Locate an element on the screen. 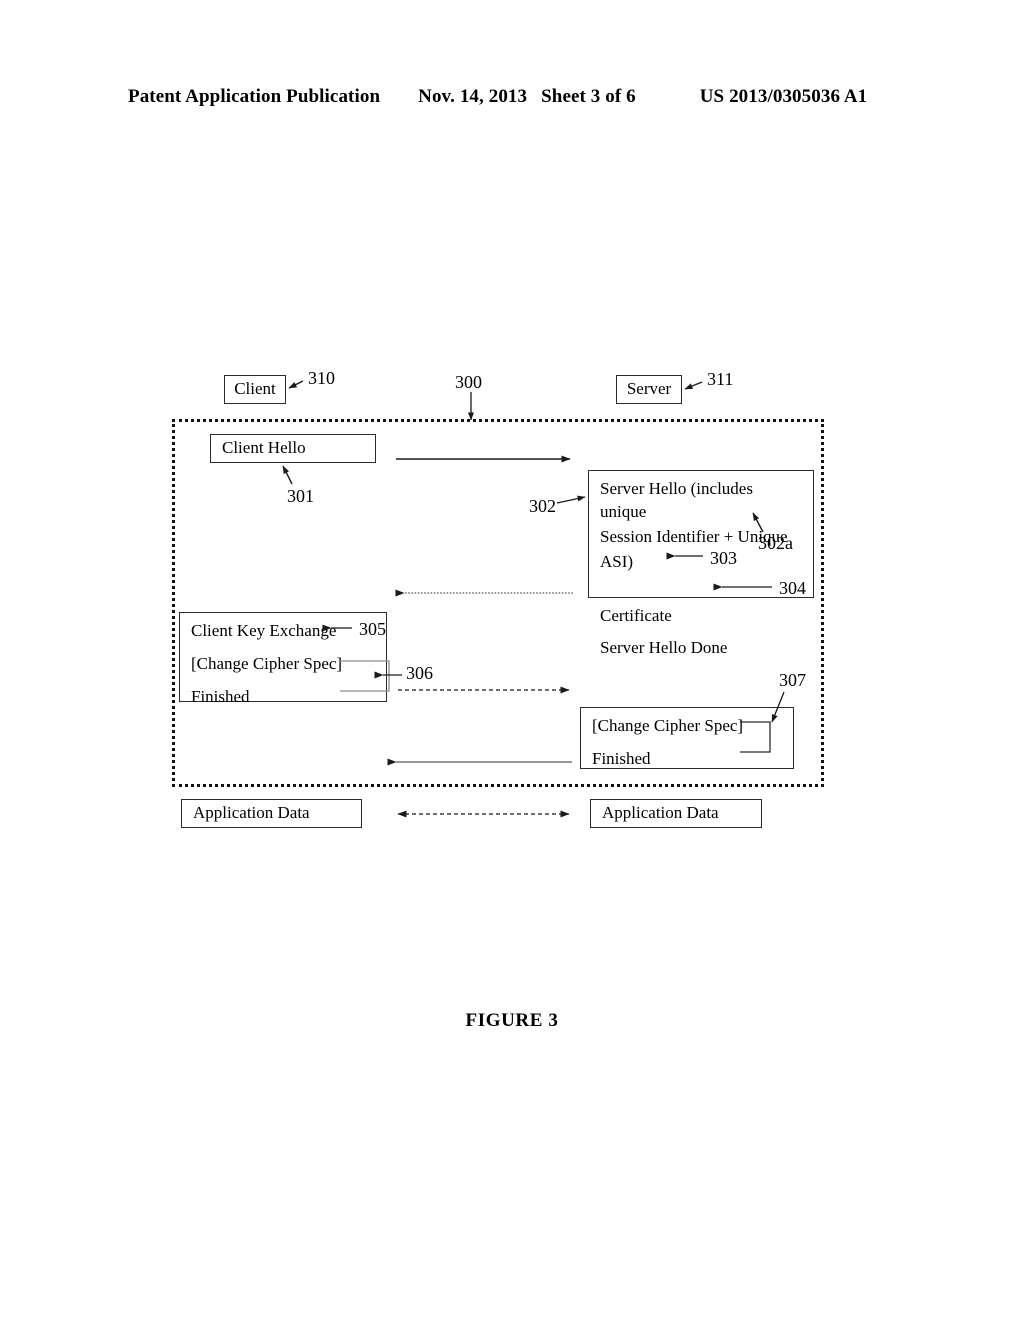  client-hello-label: Client Hello is located at coordinates (264, 448).